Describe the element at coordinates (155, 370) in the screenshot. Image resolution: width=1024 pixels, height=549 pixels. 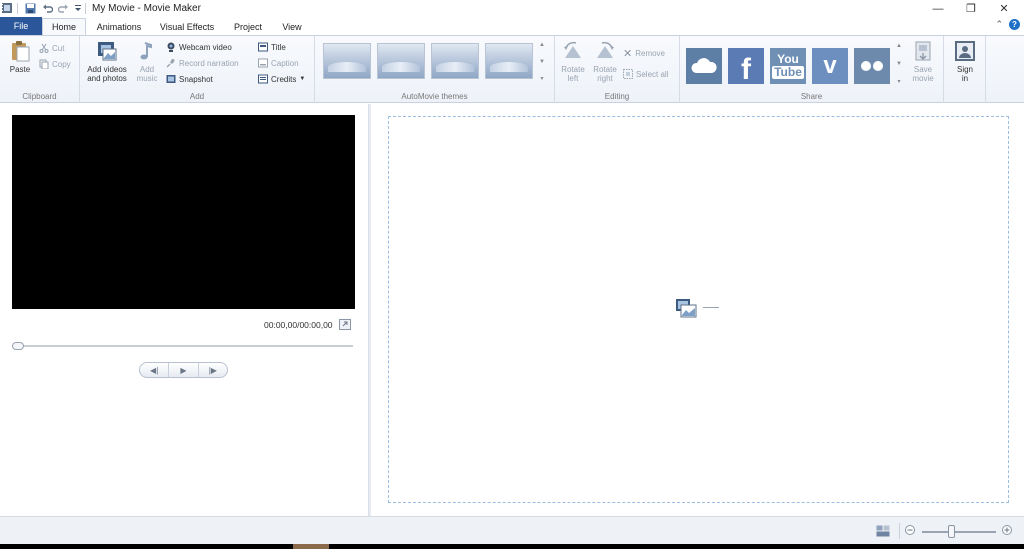
I see `previous-frame-button: ◀|` at that location.